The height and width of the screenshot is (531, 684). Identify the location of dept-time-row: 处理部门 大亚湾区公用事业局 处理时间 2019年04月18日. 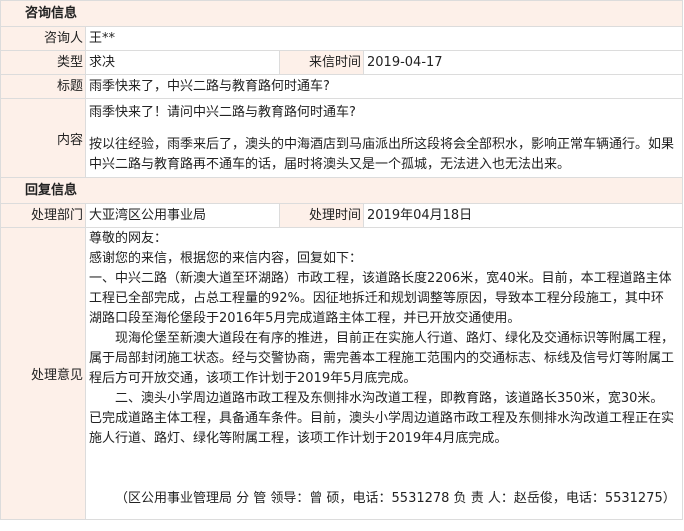
(342, 216).